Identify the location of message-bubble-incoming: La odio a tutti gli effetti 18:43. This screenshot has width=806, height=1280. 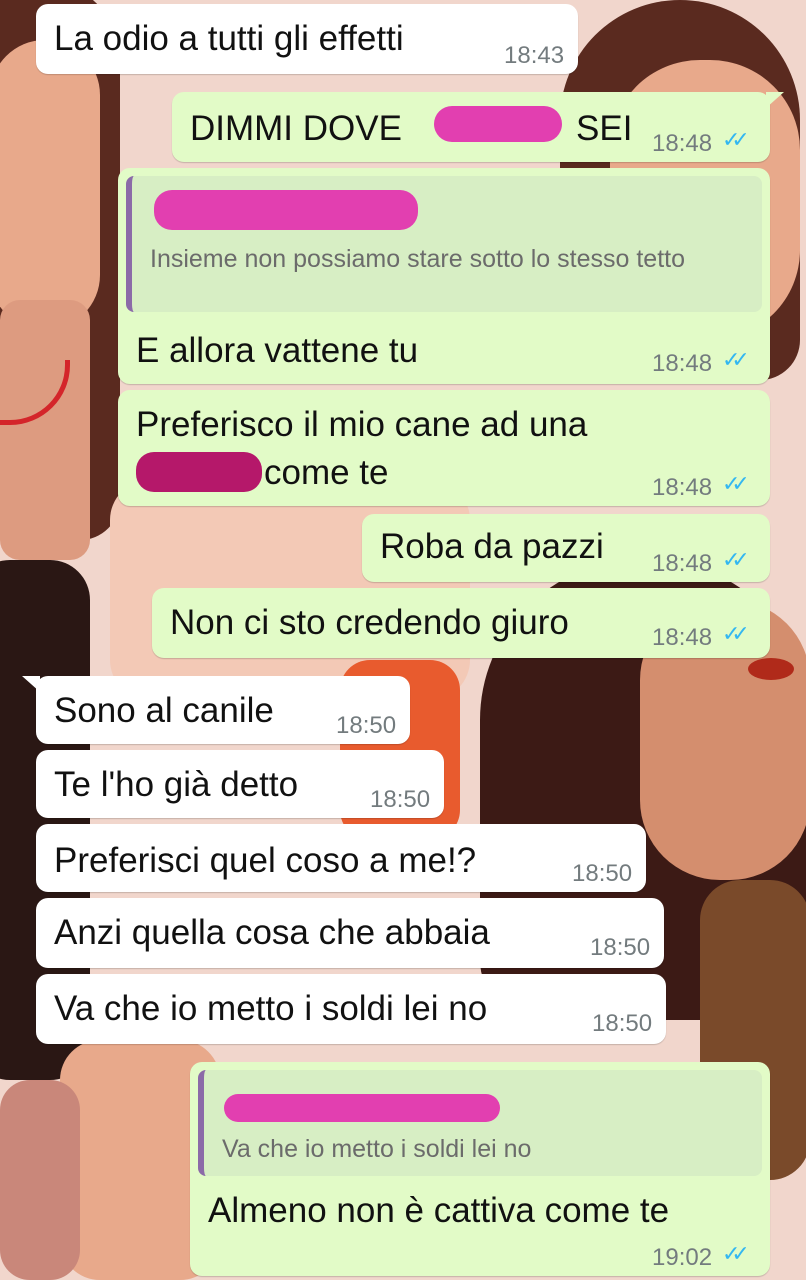
(307, 39).